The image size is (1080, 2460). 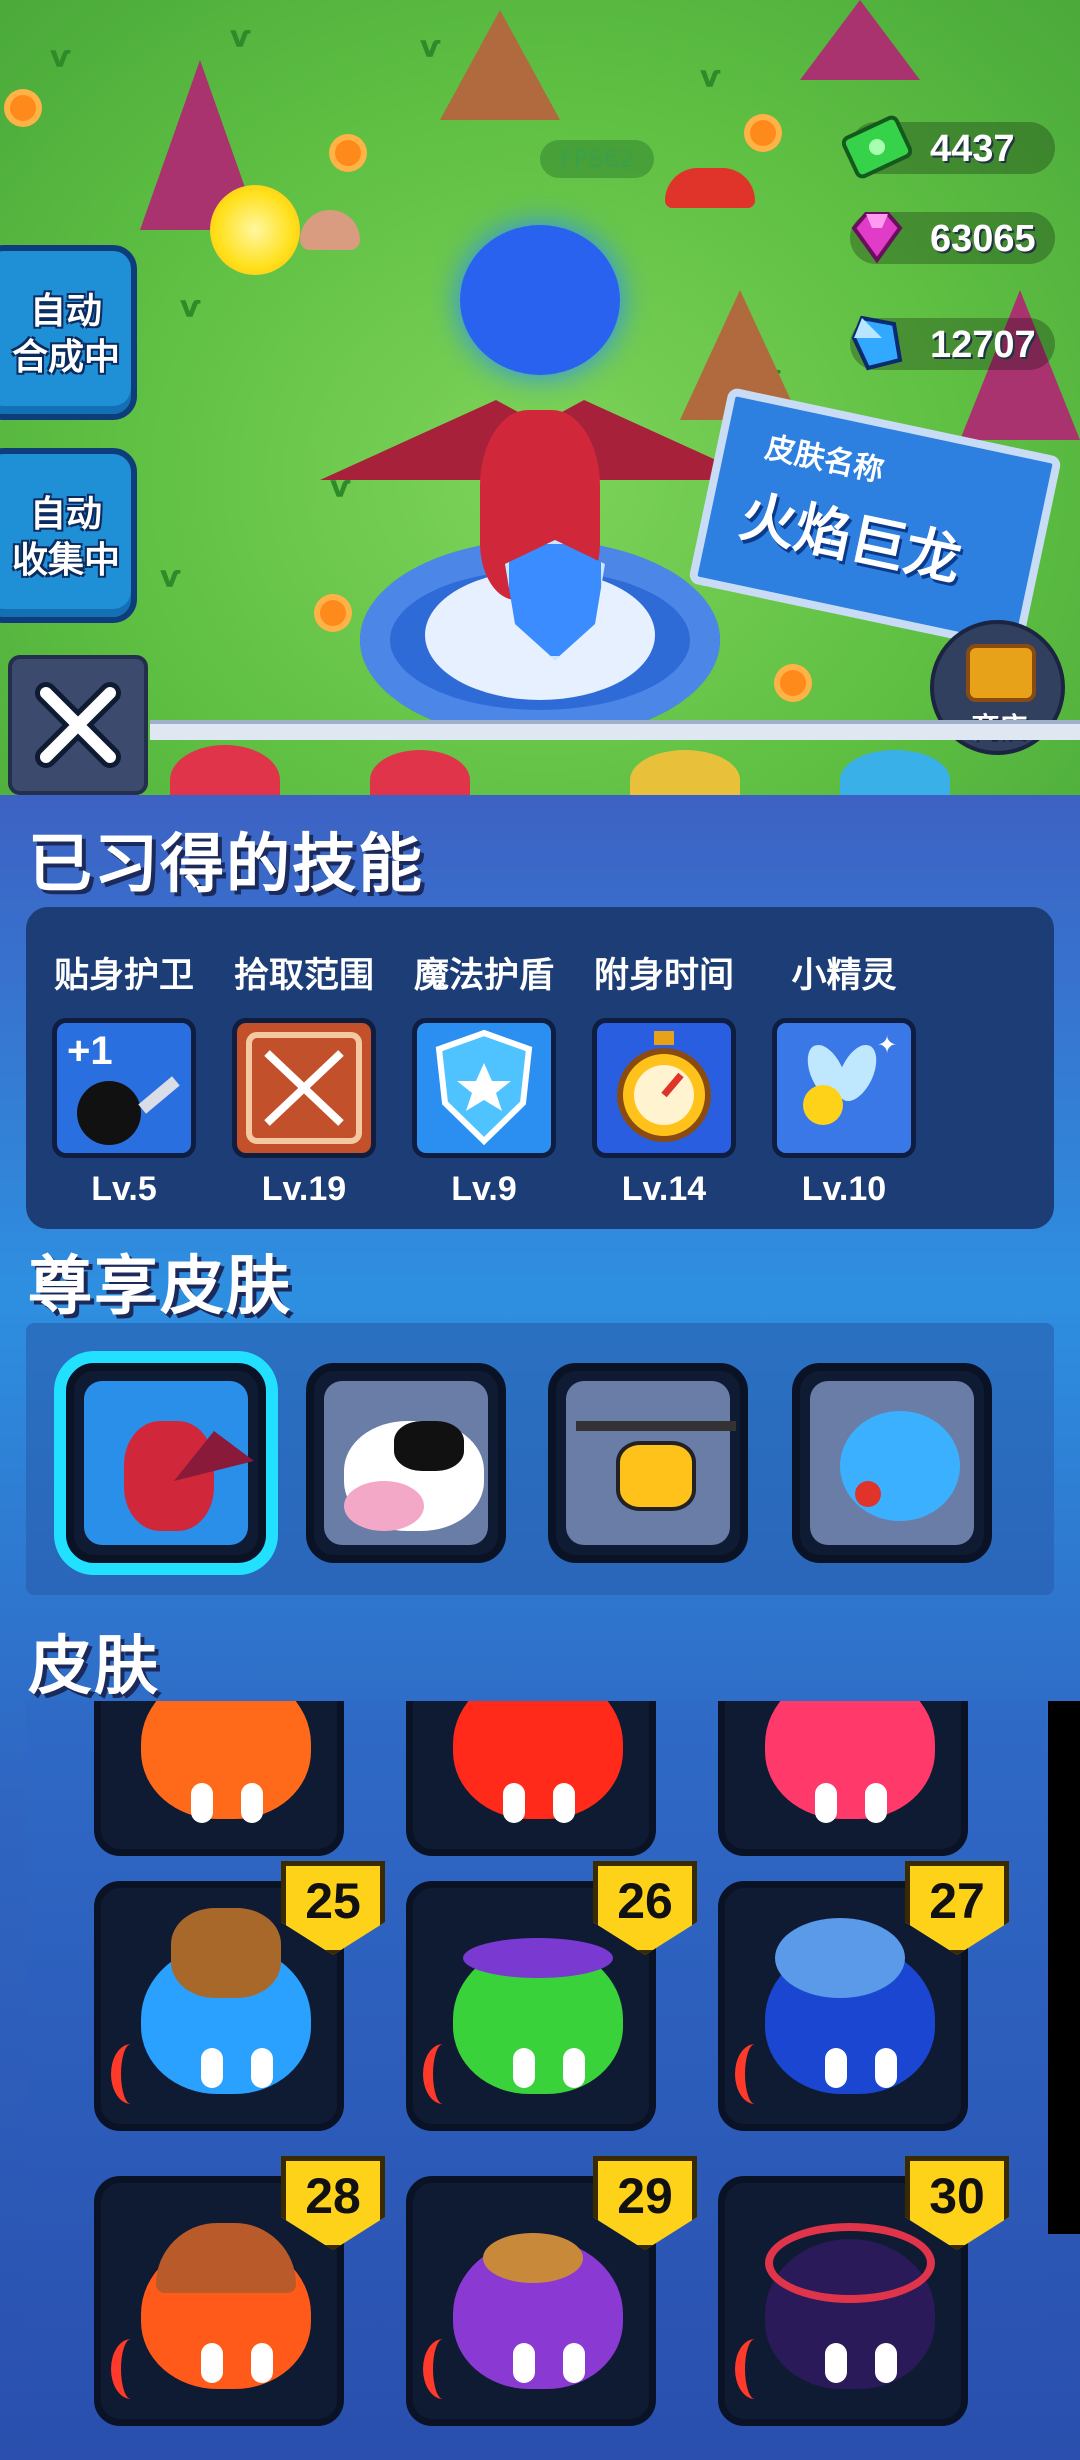 What do you see at coordinates (484, 1189) in the screenshot?
I see `skill-level: Lv.9` at bounding box center [484, 1189].